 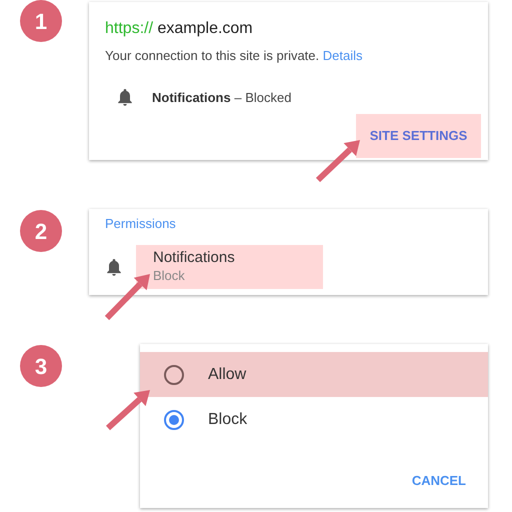 I want to click on option-label: Block, so click(x=228, y=420).